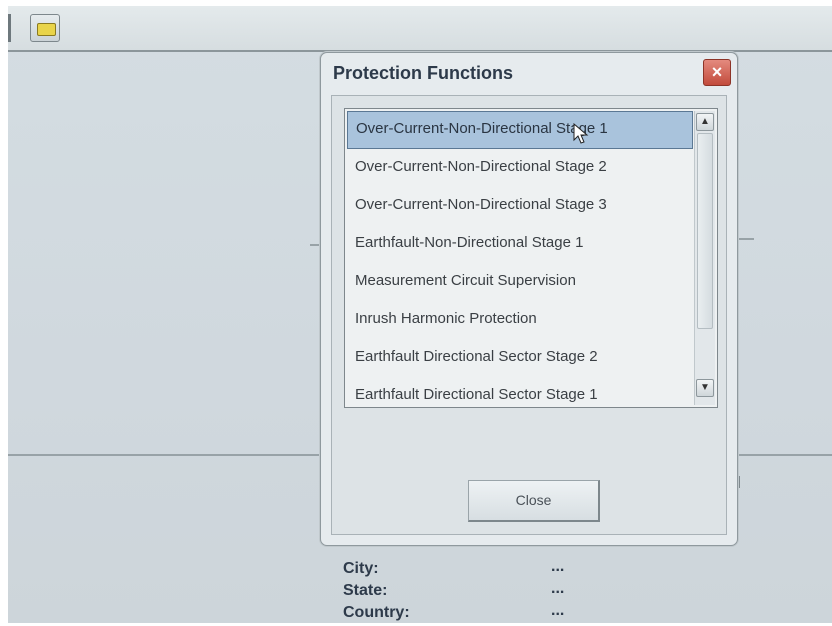 This screenshot has width=832, height=626. I want to click on state-label: State:, so click(365, 590).